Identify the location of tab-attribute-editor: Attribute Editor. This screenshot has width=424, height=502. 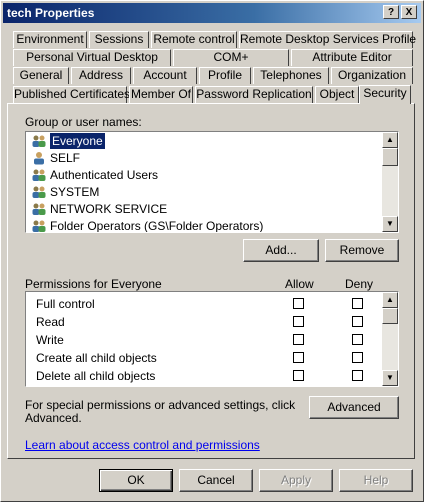
(352, 57).